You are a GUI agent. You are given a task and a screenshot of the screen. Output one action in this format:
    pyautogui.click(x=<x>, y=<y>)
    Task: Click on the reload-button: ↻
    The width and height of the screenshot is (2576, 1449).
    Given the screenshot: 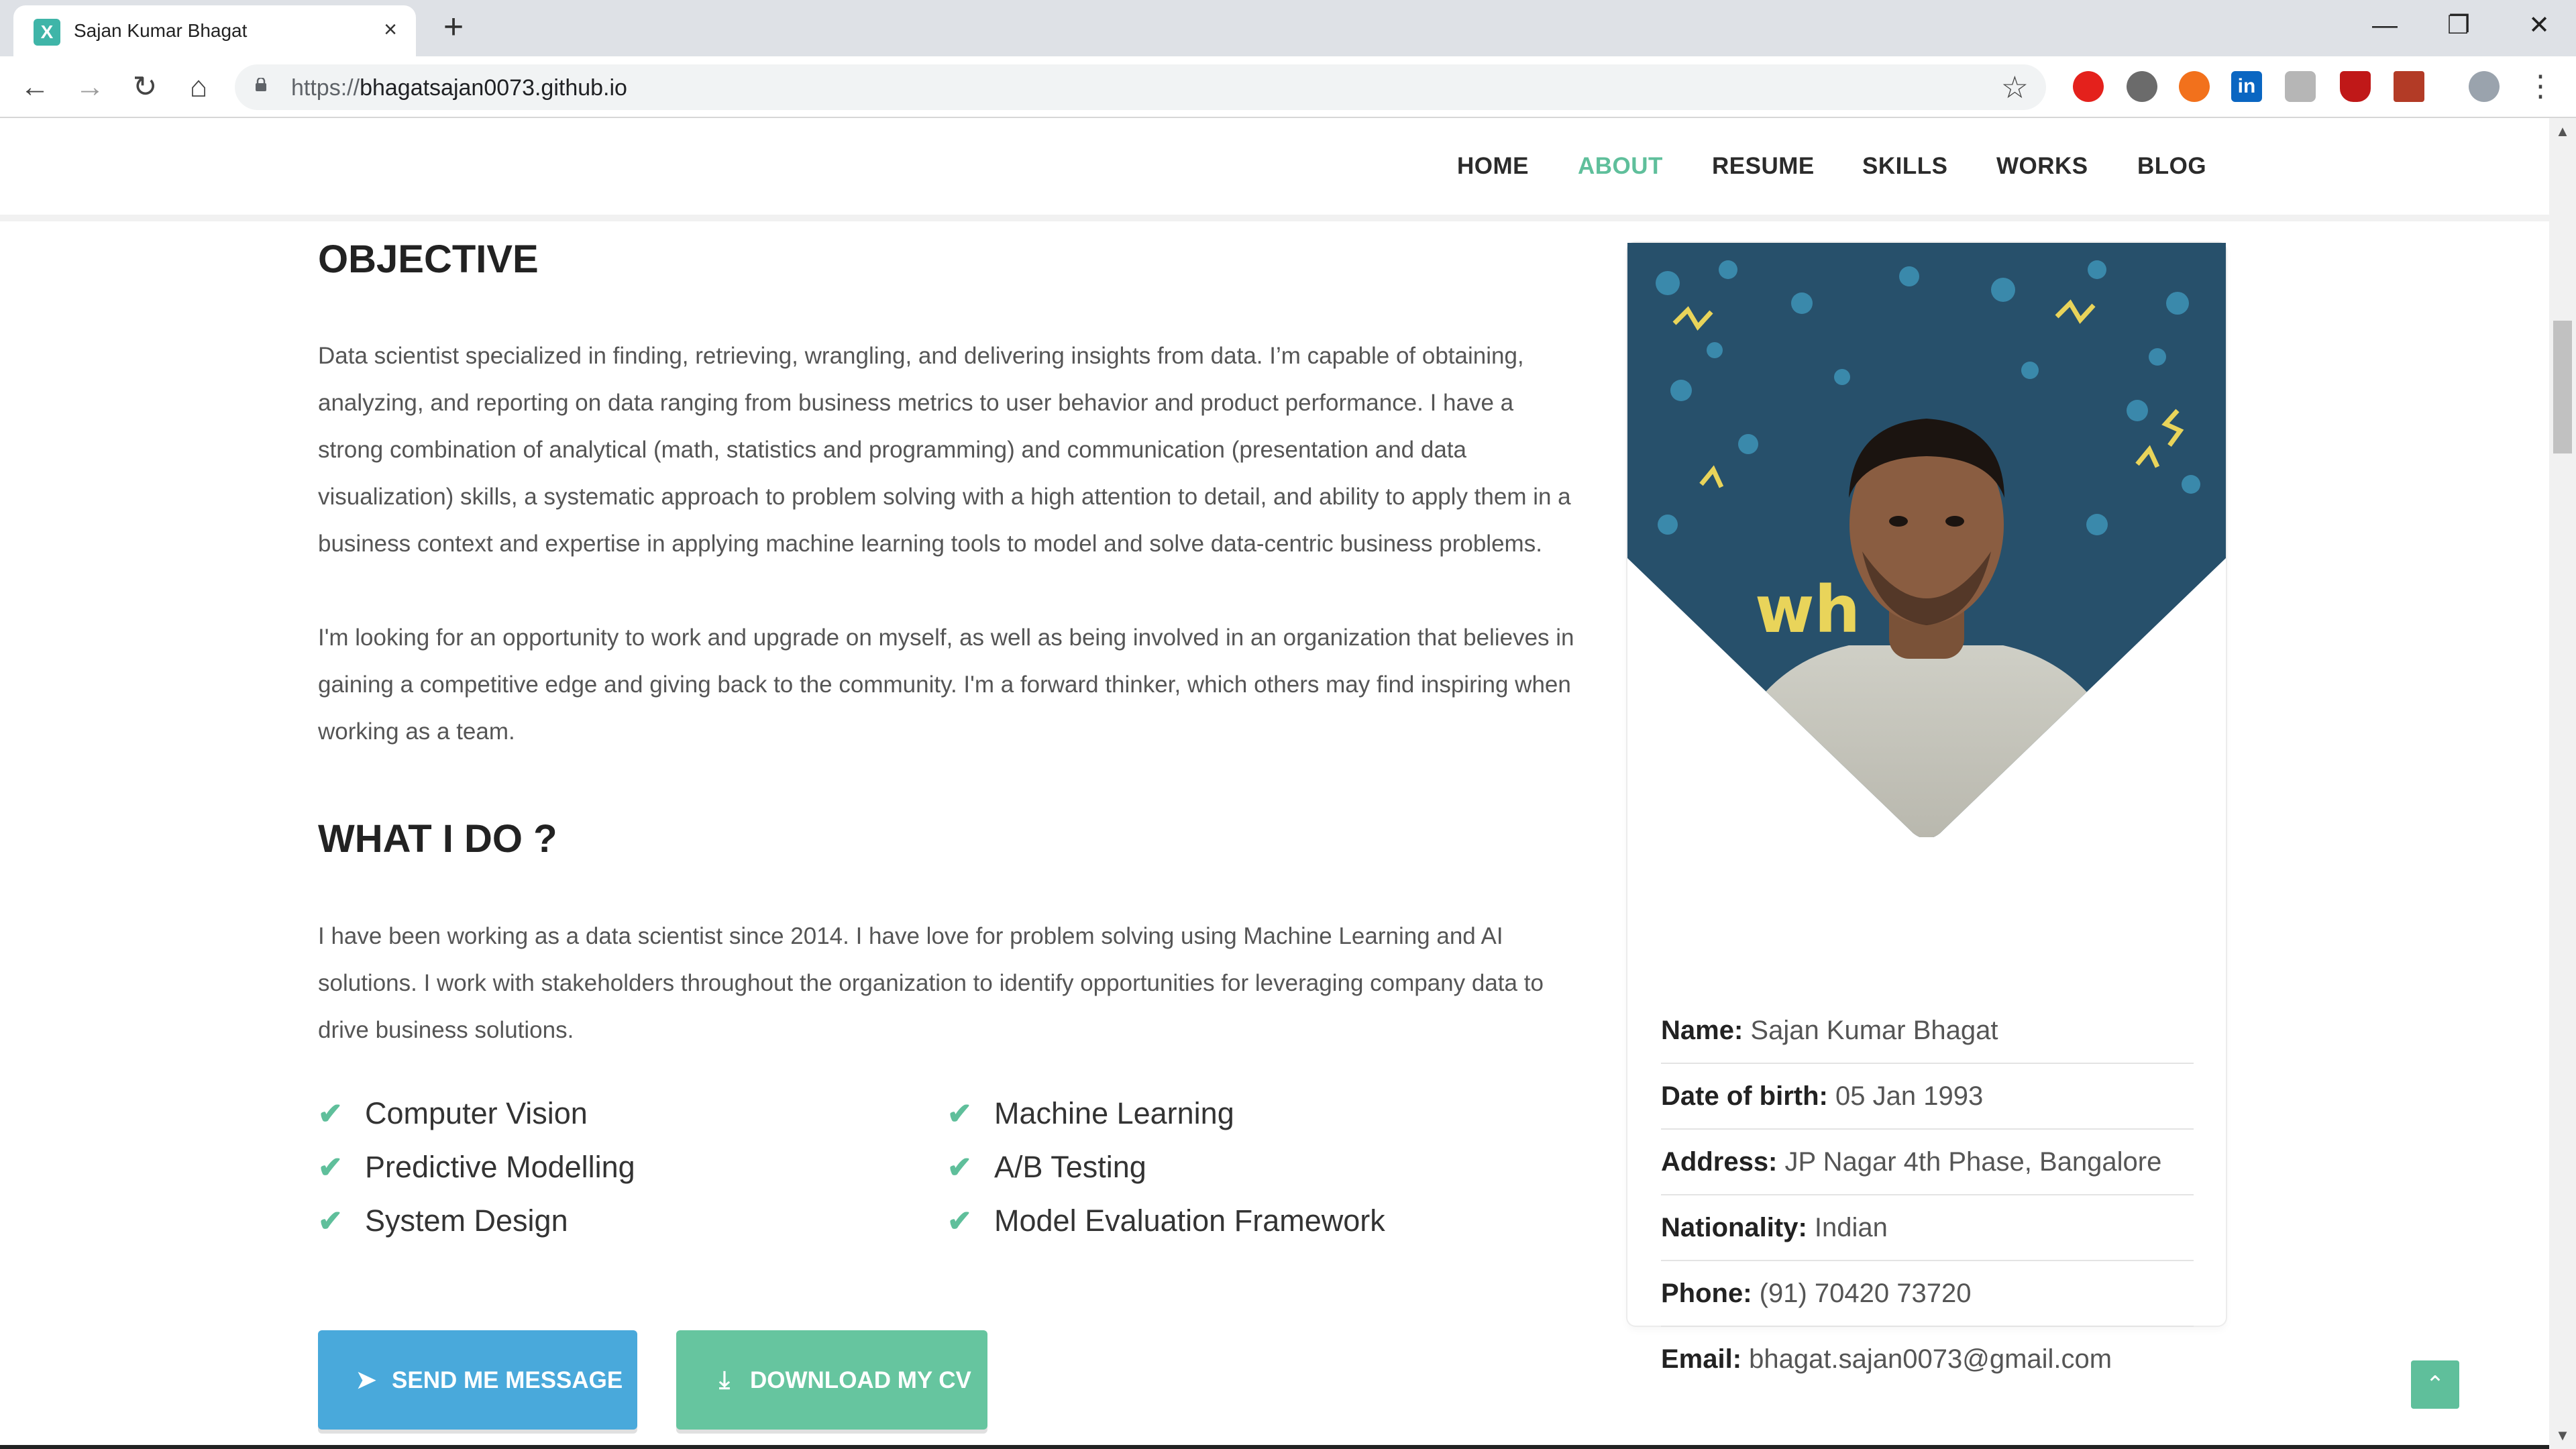 What is the action you would take?
    pyautogui.click(x=145, y=87)
    